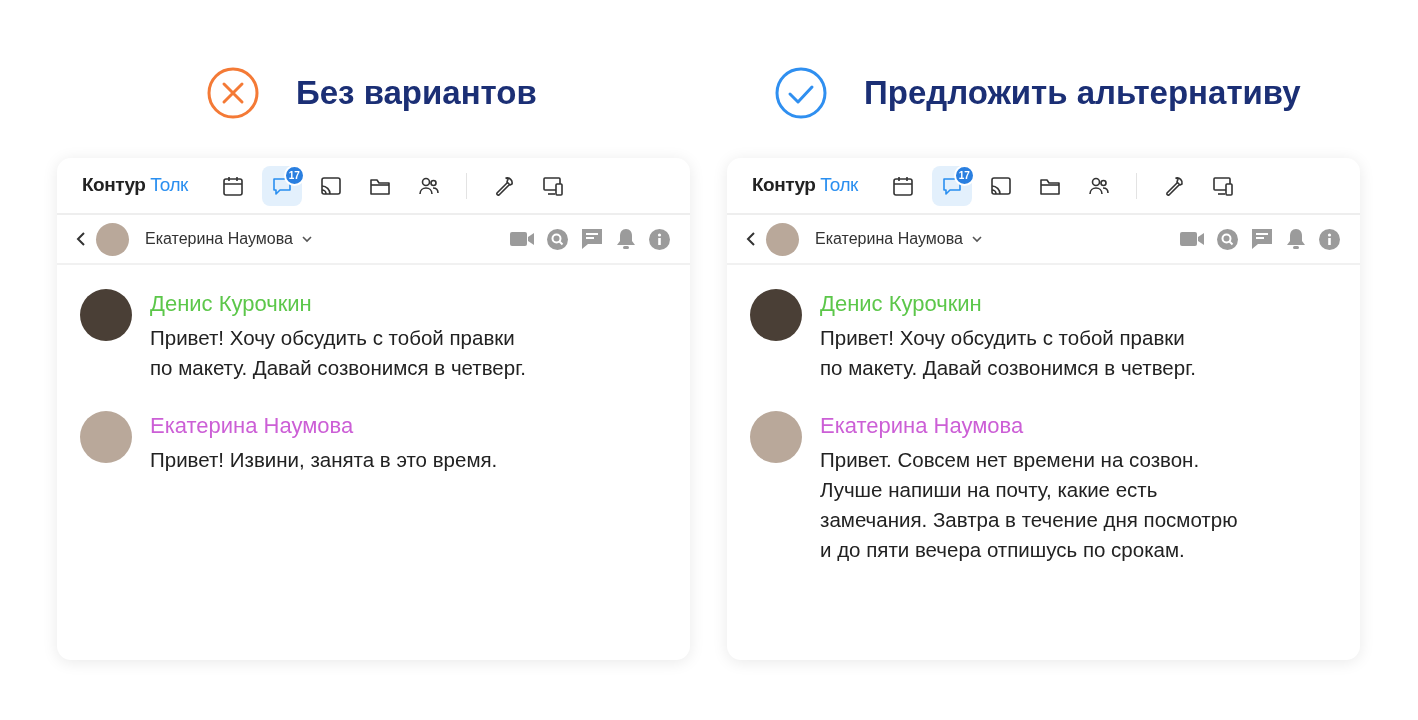  Describe the element at coordinates (233, 93) in the screenshot. I see `cross-circle-icon` at that location.